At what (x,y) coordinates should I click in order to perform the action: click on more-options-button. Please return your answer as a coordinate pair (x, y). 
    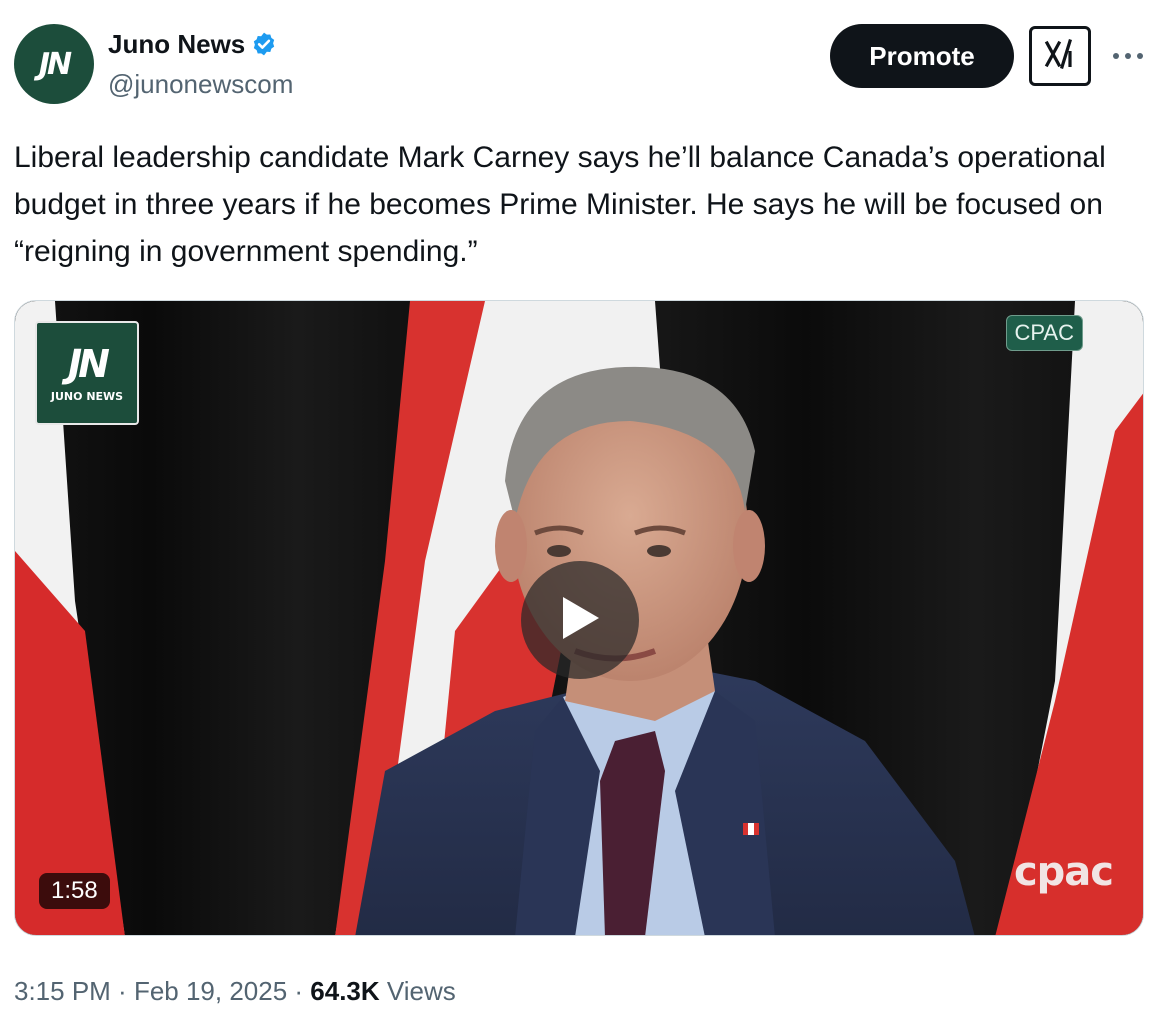
    Looking at the image, I should click on (1128, 56).